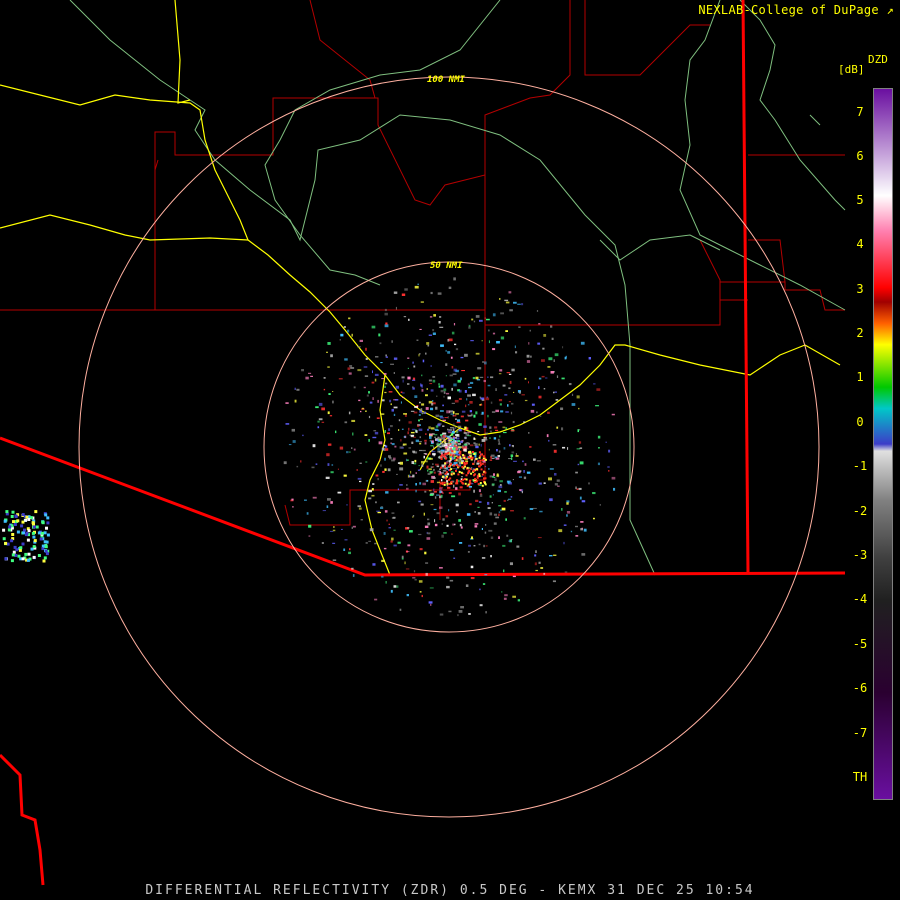 This screenshot has height=900, width=900. Describe the element at coordinates (860, 244) in the screenshot. I see `colorbar-tick: 4` at that location.